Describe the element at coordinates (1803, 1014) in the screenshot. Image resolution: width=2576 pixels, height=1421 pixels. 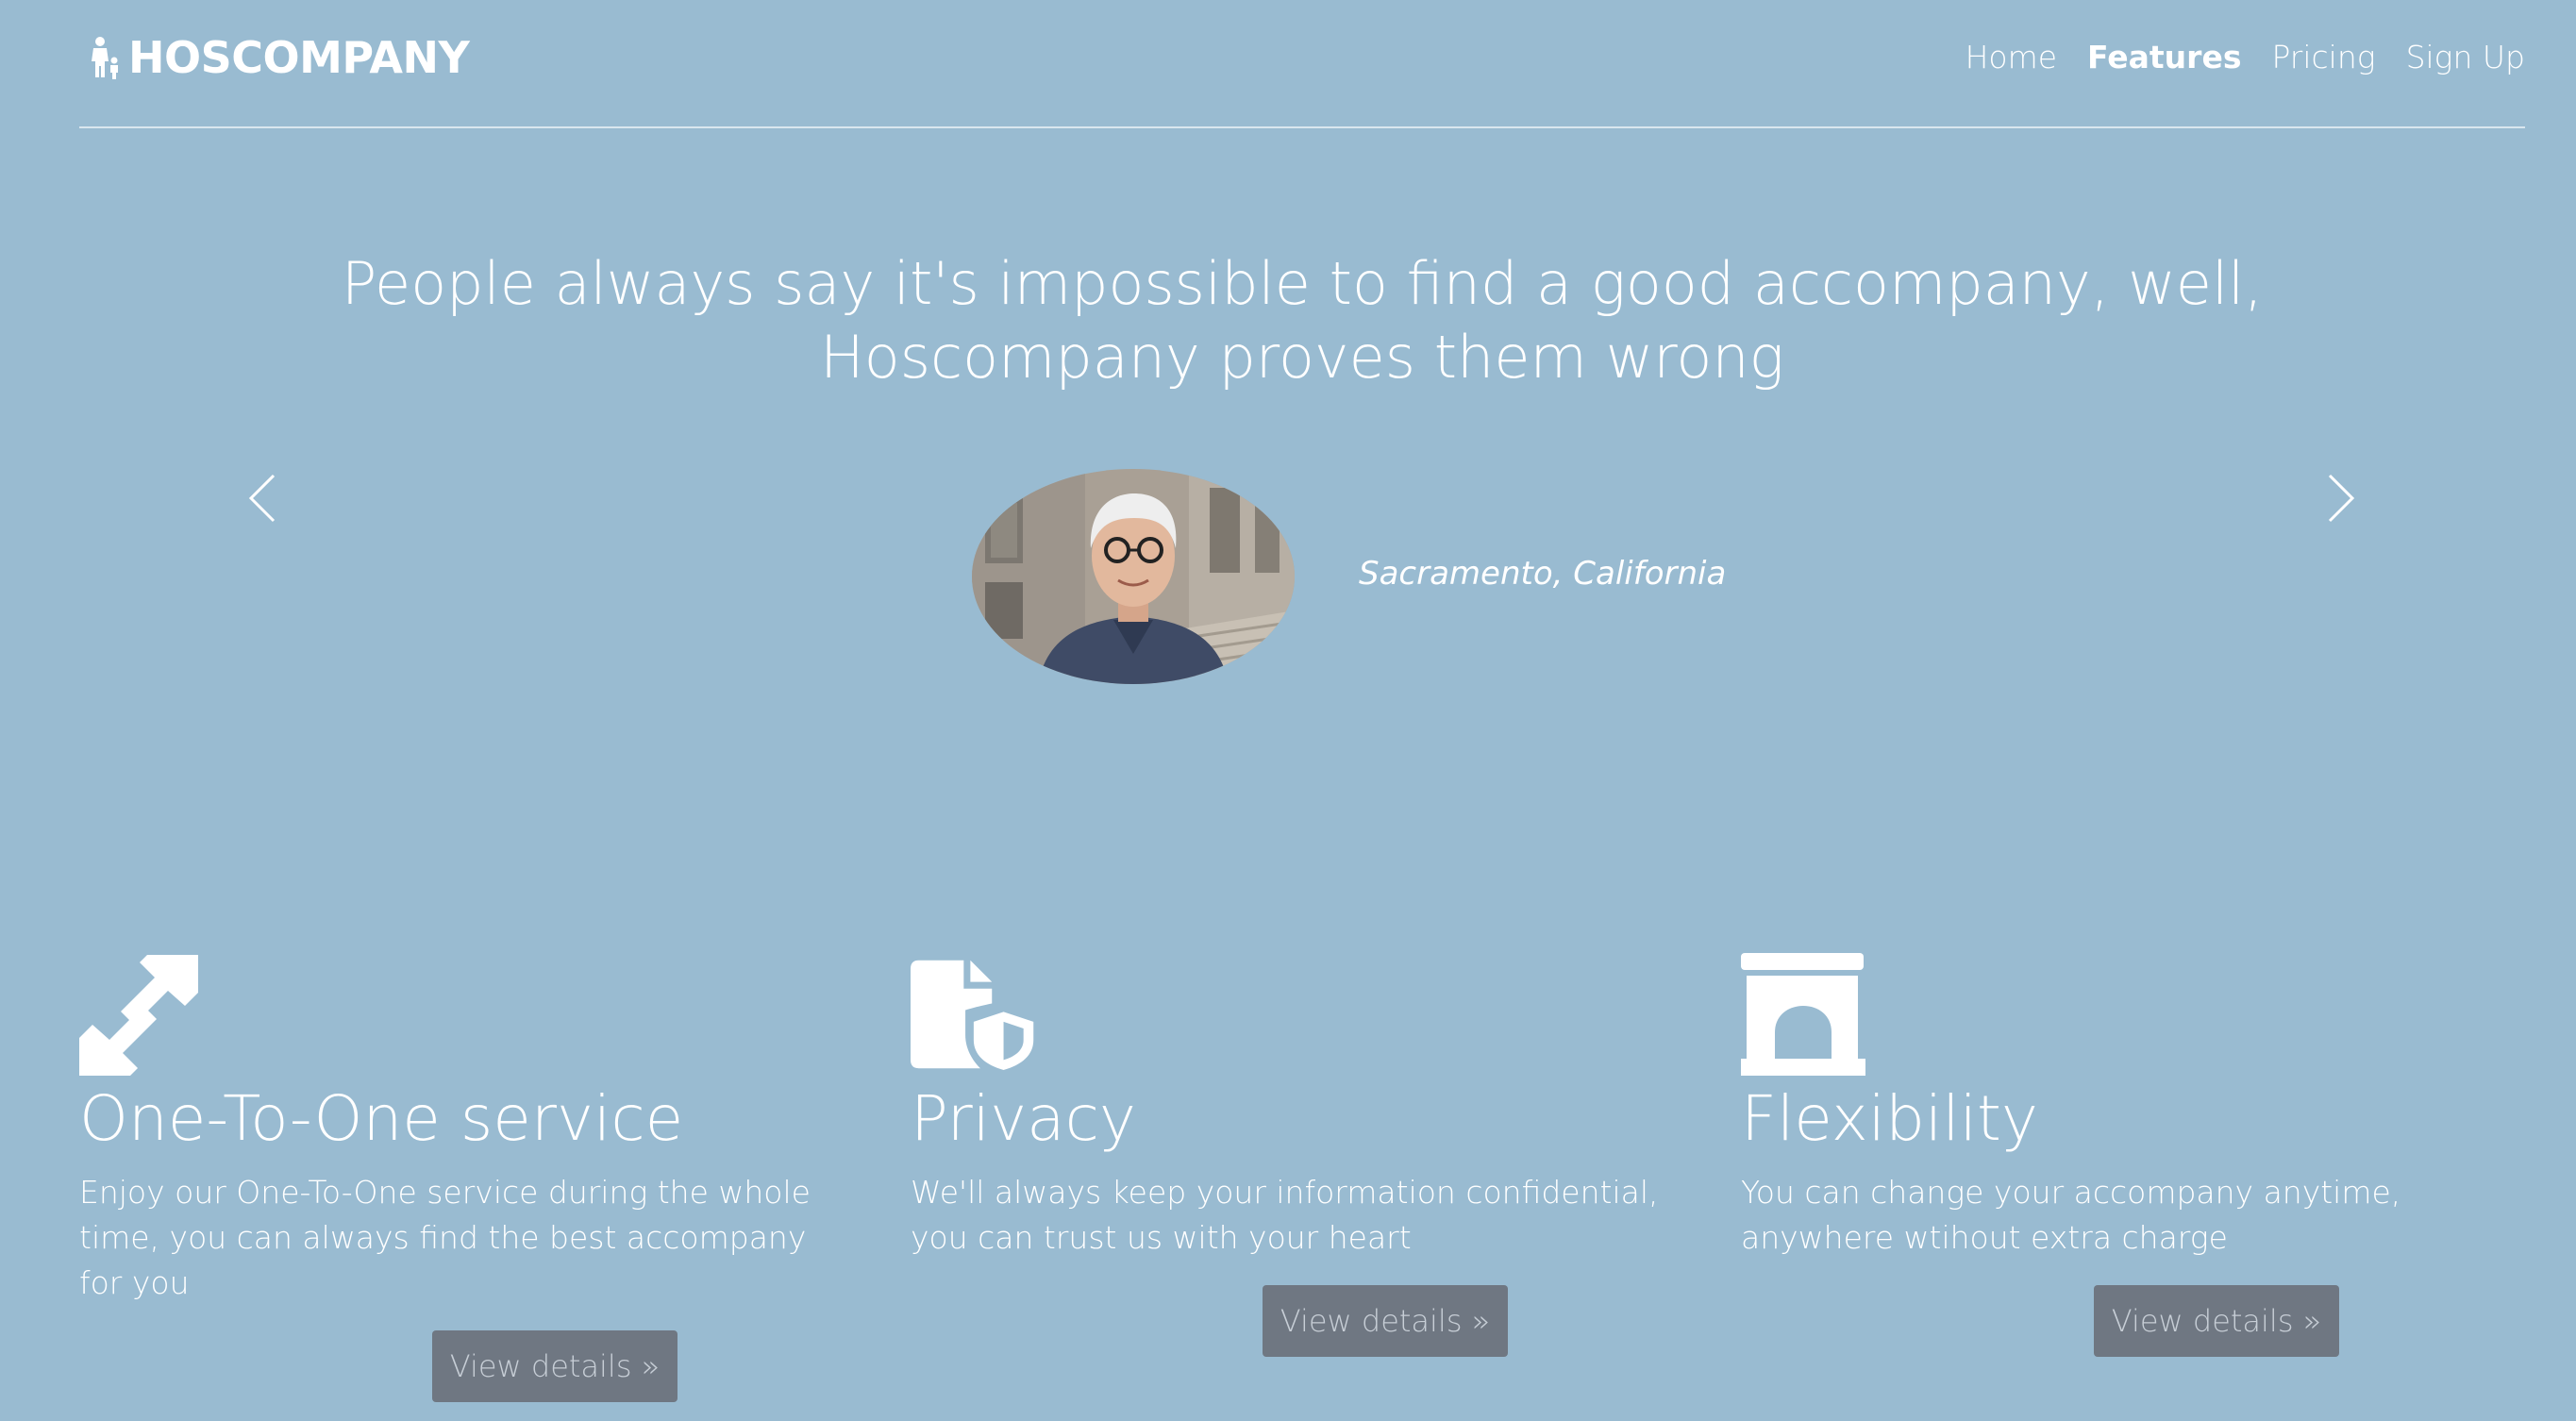
I see `archway-icon` at that location.